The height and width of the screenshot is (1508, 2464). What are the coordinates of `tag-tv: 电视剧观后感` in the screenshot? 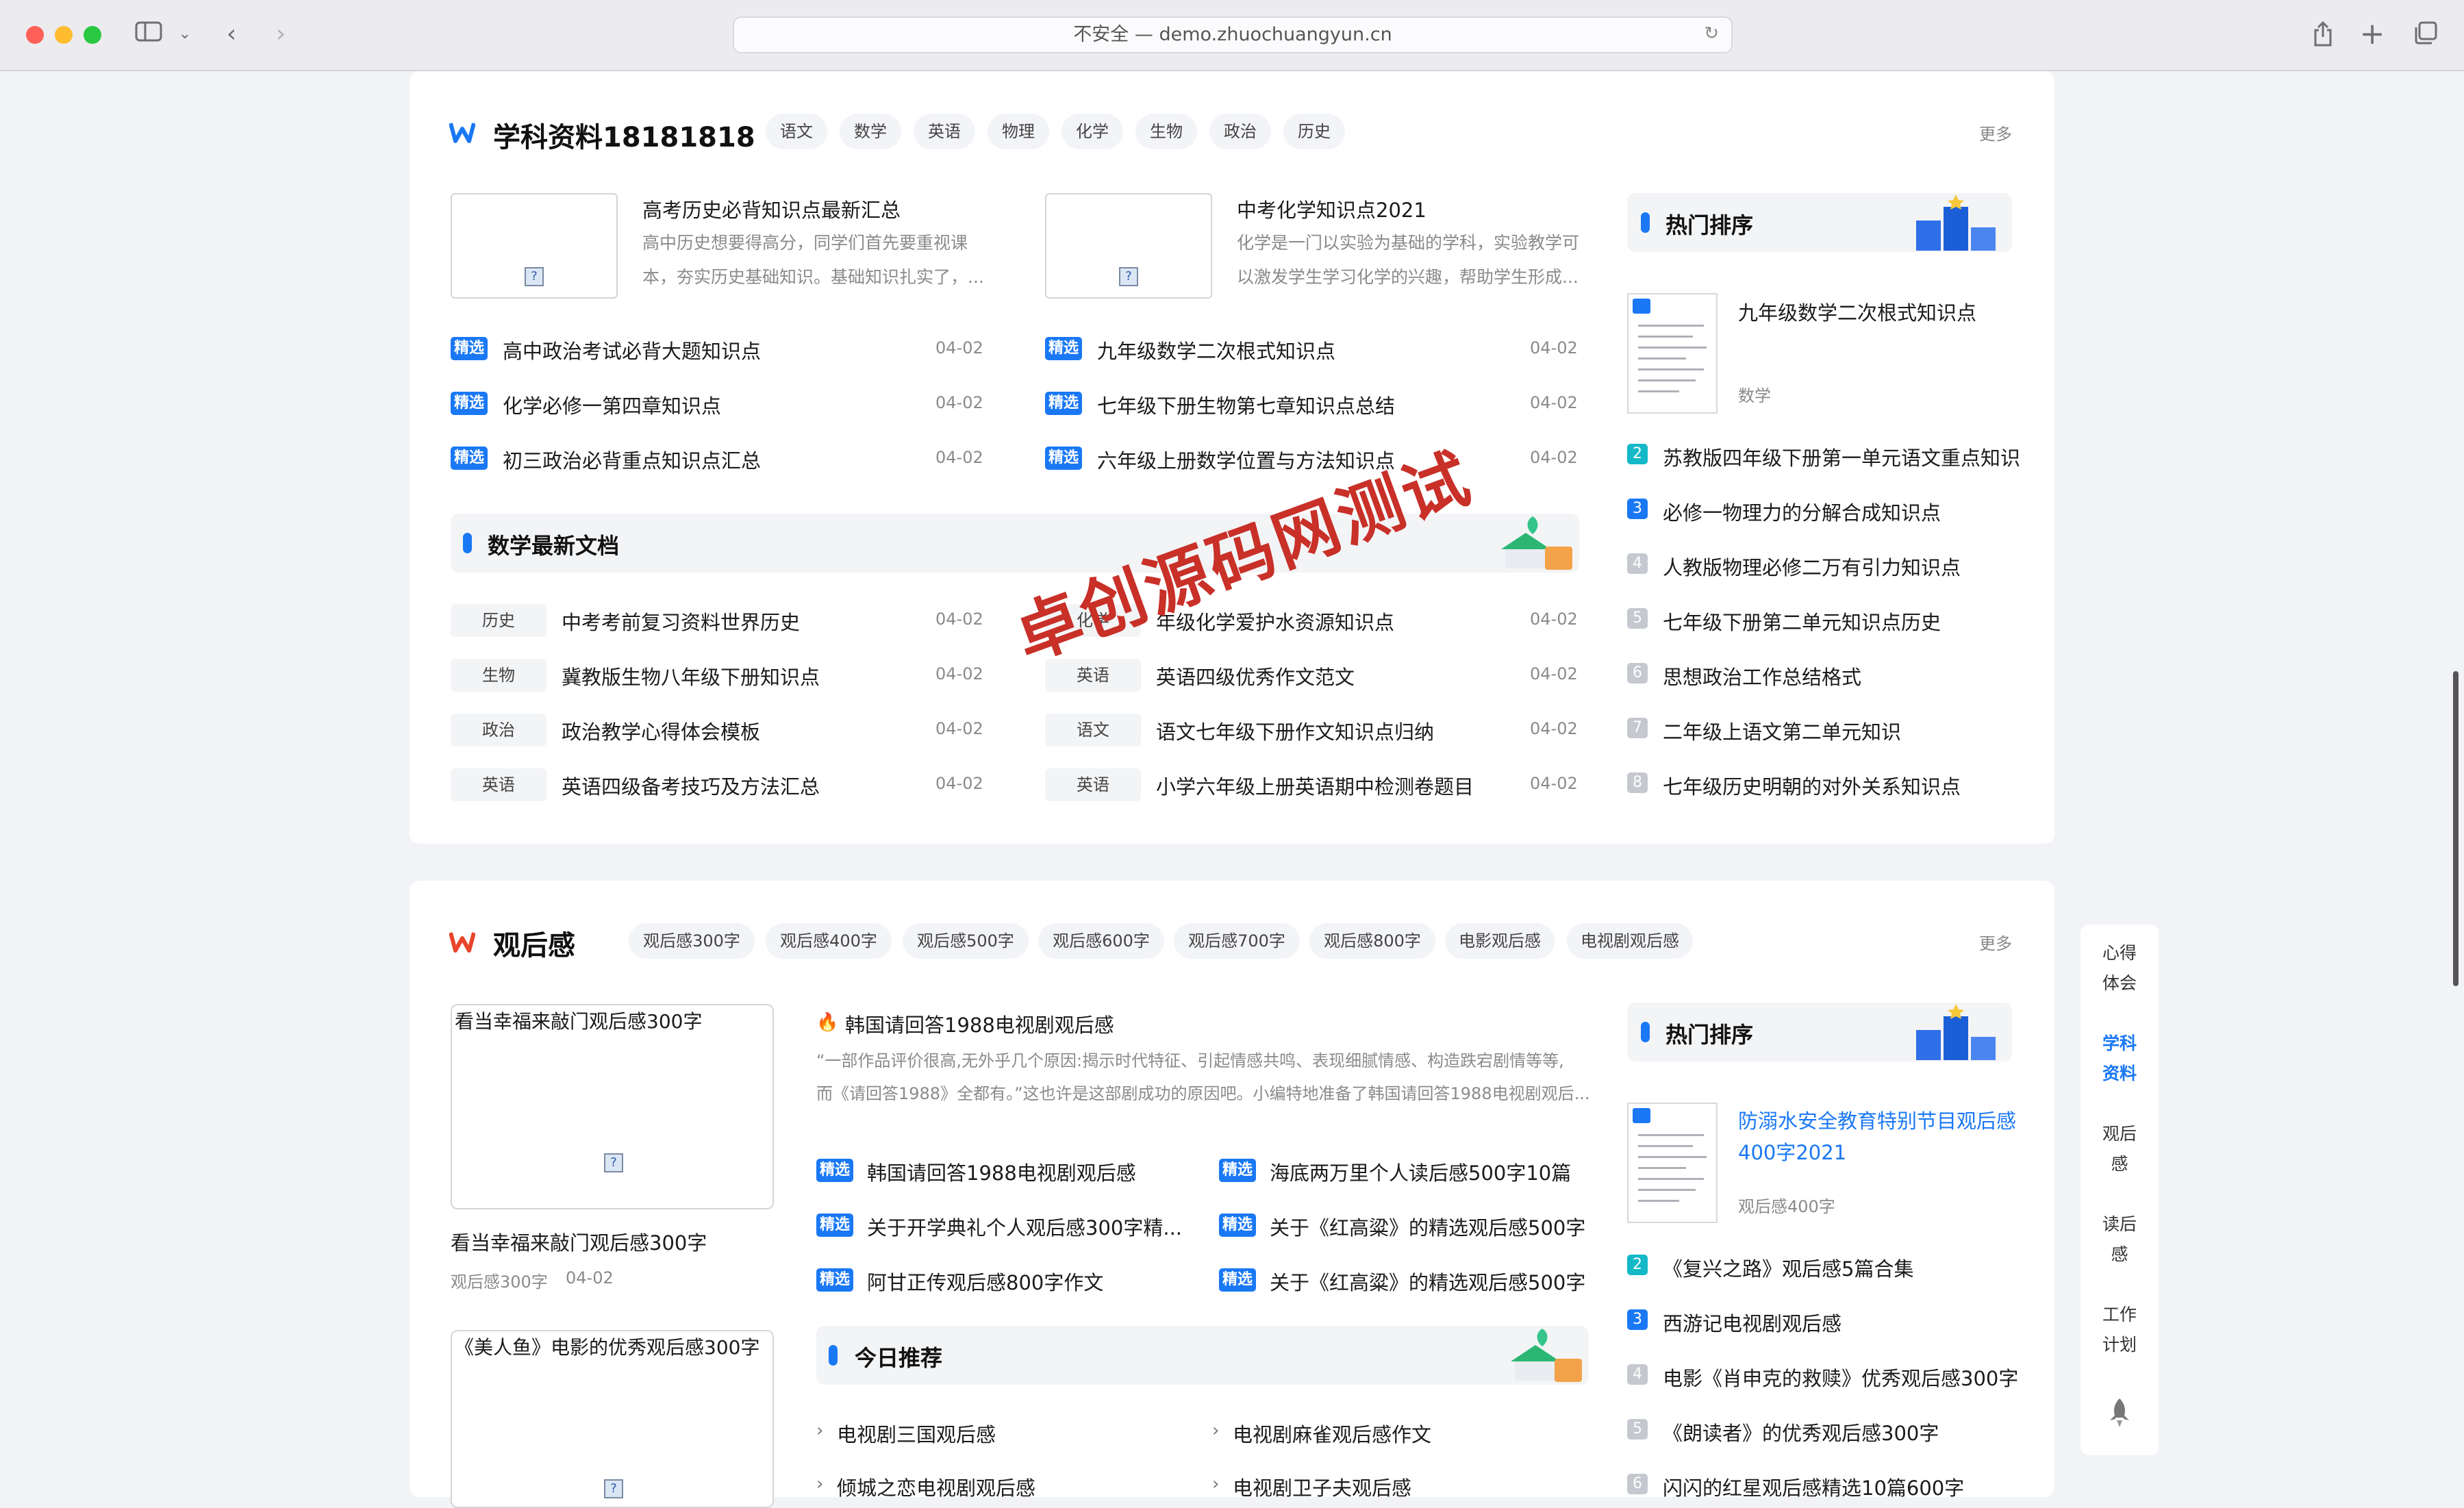 It's located at (1630, 941).